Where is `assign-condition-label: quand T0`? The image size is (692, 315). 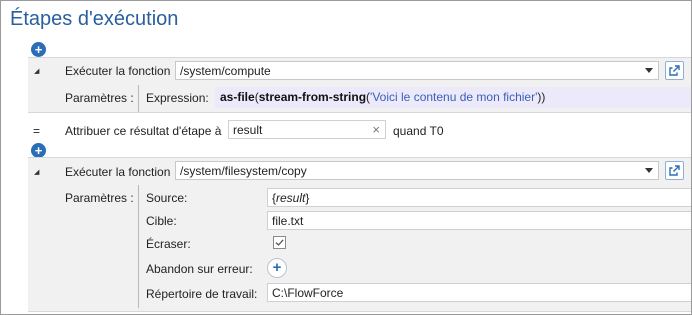 assign-condition-label: quand T0 is located at coordinates (418, 131).